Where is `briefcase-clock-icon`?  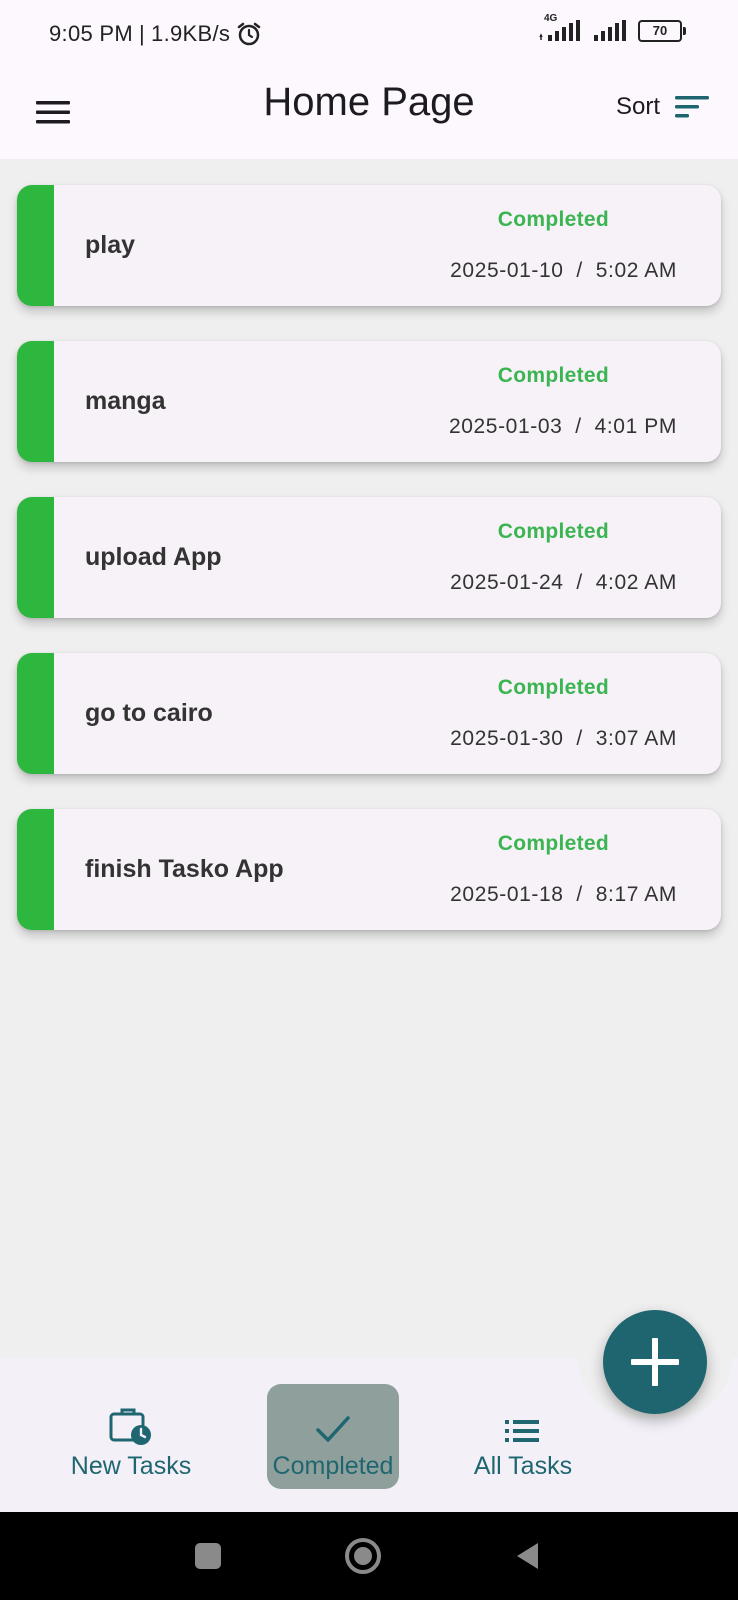
briefcase-clock-icon is located at coordinates (130, 1426).